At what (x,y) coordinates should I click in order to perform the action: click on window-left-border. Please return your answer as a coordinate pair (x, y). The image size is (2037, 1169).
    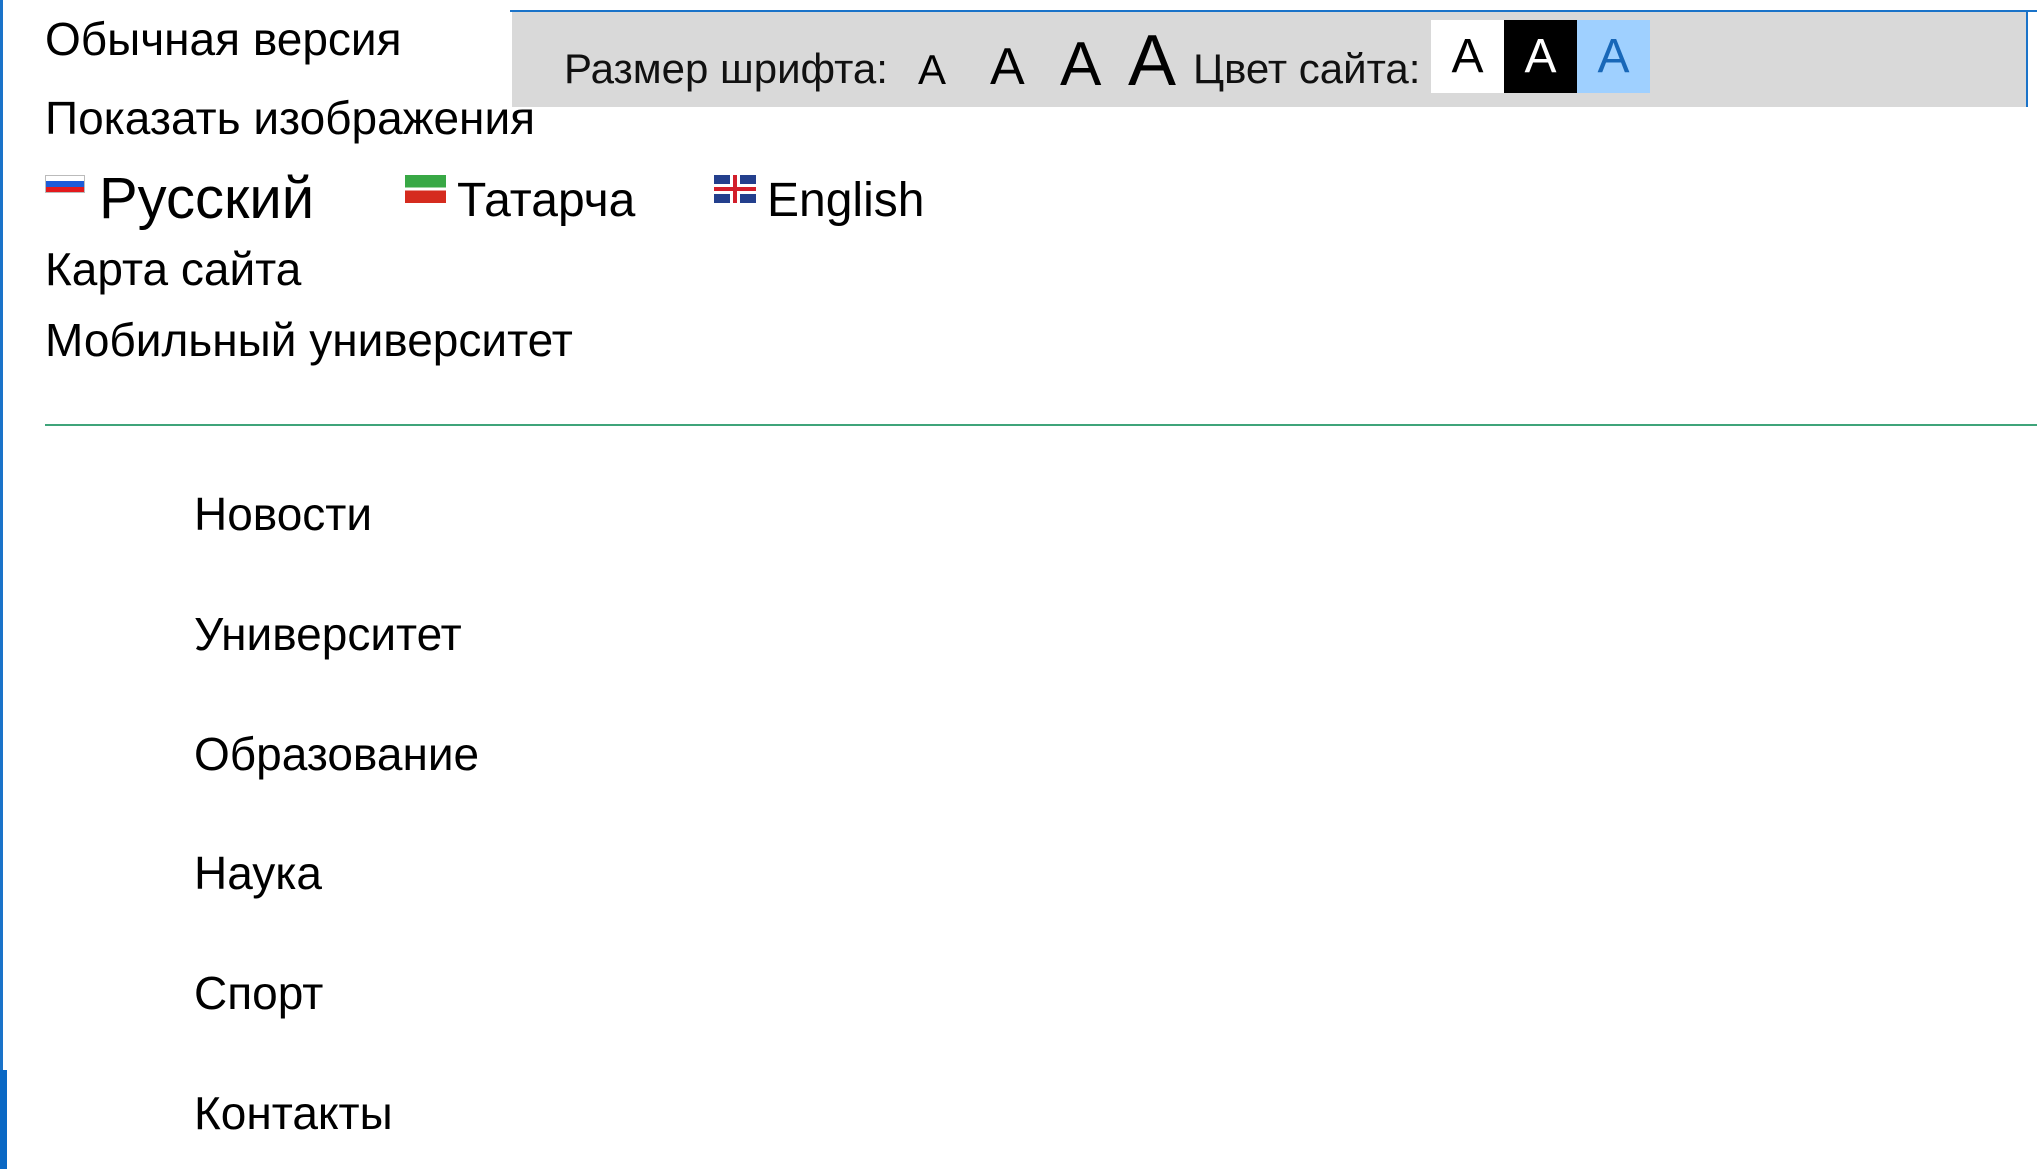
    Looking at the image, I should click on (1, 584).